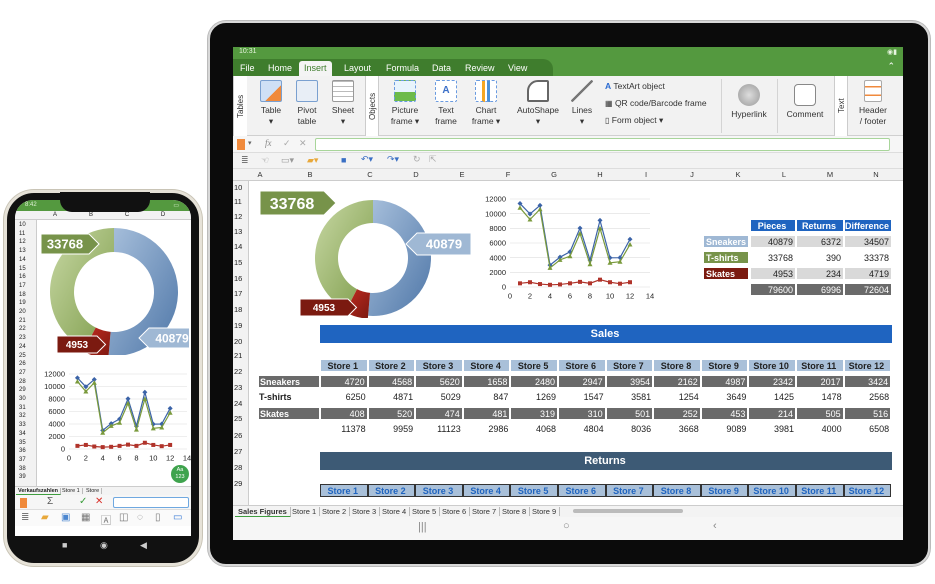  Describe the element at coordinates (446, 103) in the screenshot. I see `text-frame-button: A Text frame` at that location.